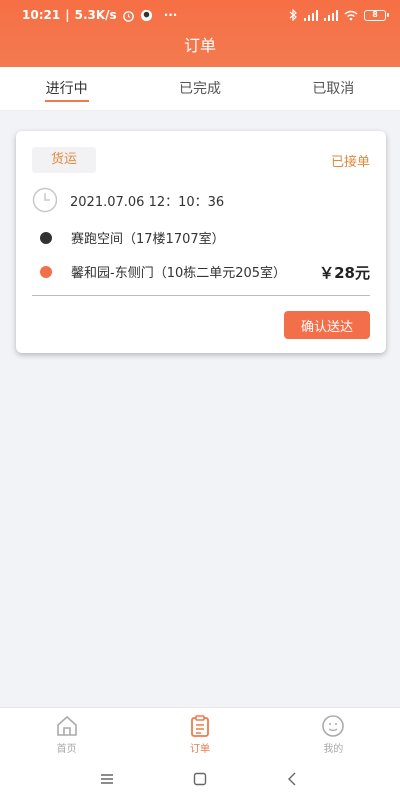  Describe the element at coordinates (199, 749) in the screenshot. I see `nav-orders-label: 订单` at that location.